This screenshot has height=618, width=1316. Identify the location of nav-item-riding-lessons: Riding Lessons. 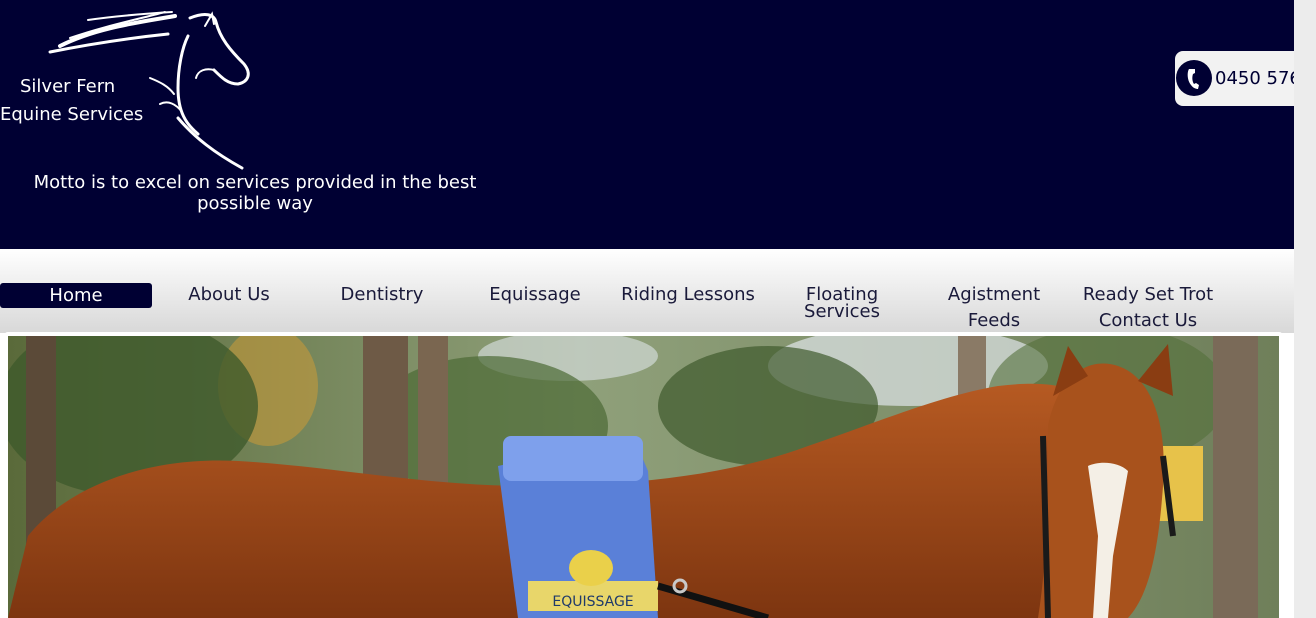
(688, 295).